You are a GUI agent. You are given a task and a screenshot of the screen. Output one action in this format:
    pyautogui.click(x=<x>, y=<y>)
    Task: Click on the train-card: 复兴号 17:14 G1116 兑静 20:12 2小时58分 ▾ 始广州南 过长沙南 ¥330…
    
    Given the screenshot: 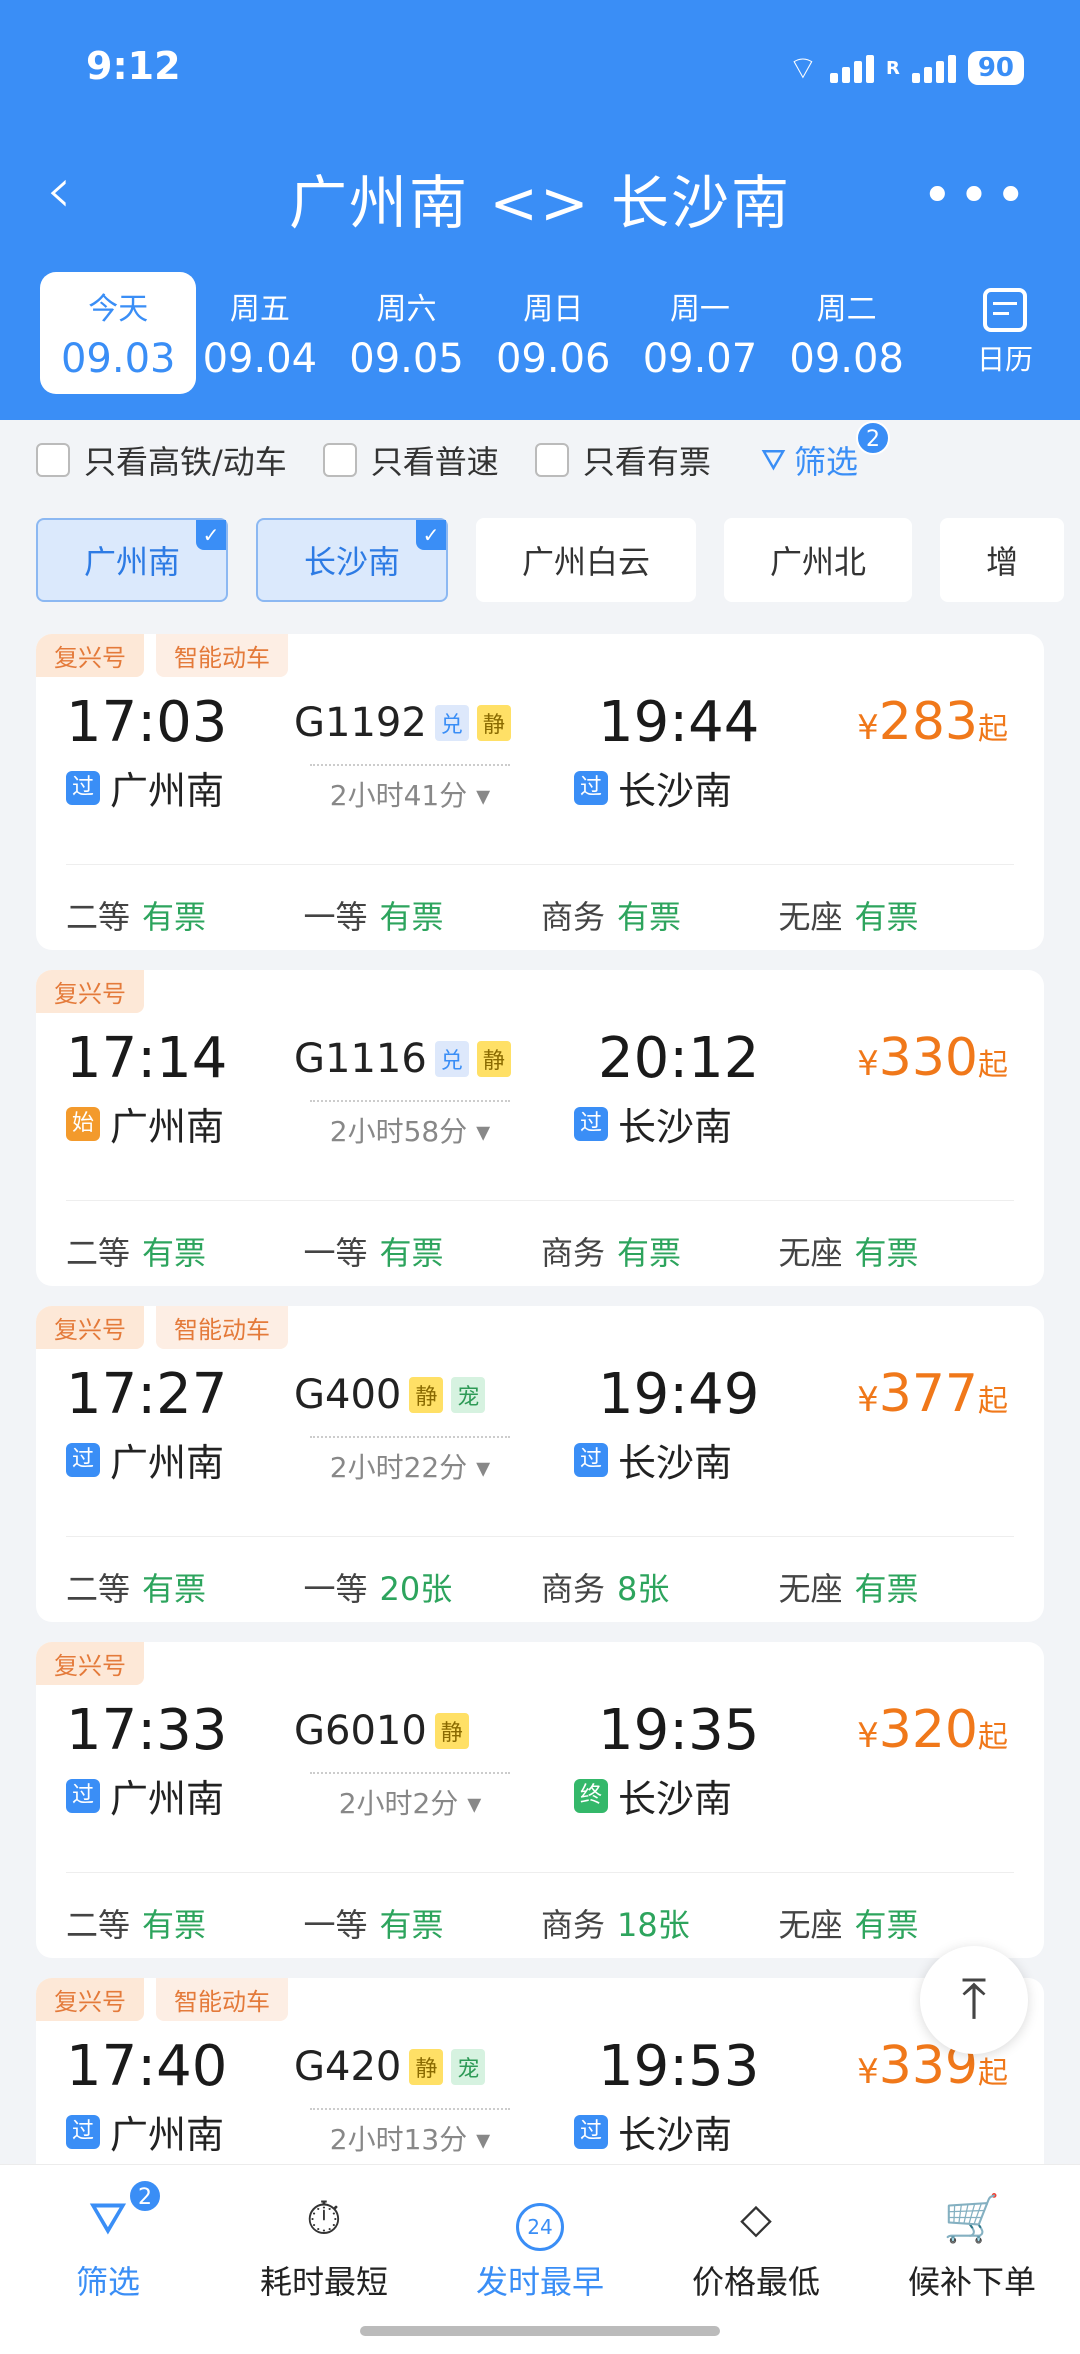 What is the action you would take?
    pyautogui.click(x=540, y=1128)
    